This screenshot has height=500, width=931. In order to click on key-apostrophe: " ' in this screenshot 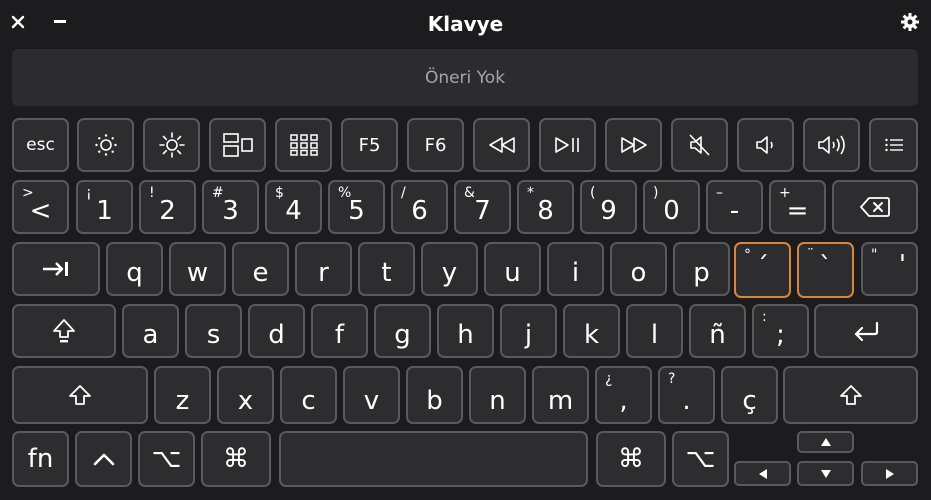, I will do `click(889, 269)`.